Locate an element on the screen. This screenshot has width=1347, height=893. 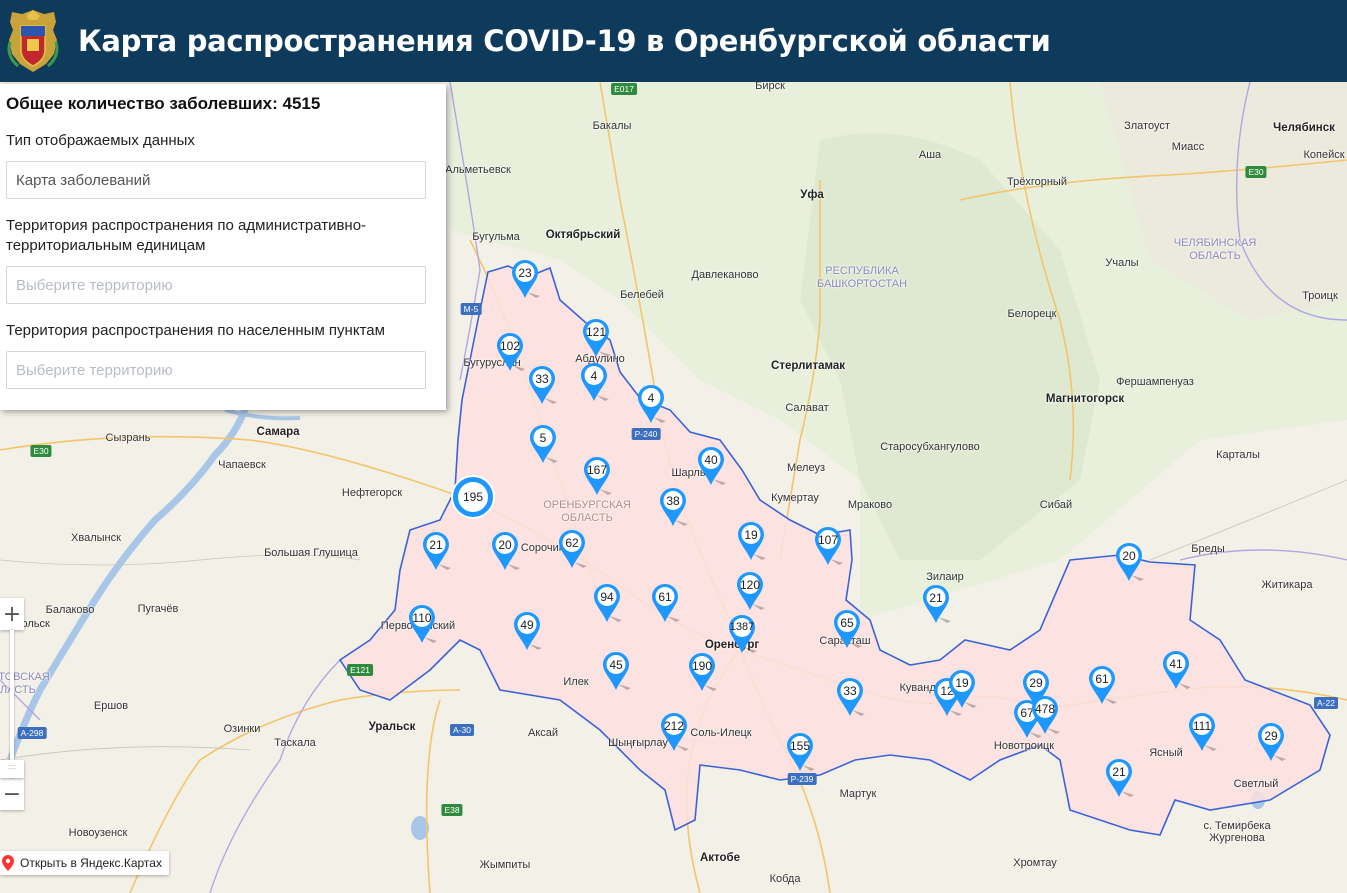
case-marker: 212 is located at coordinates (676, 733).